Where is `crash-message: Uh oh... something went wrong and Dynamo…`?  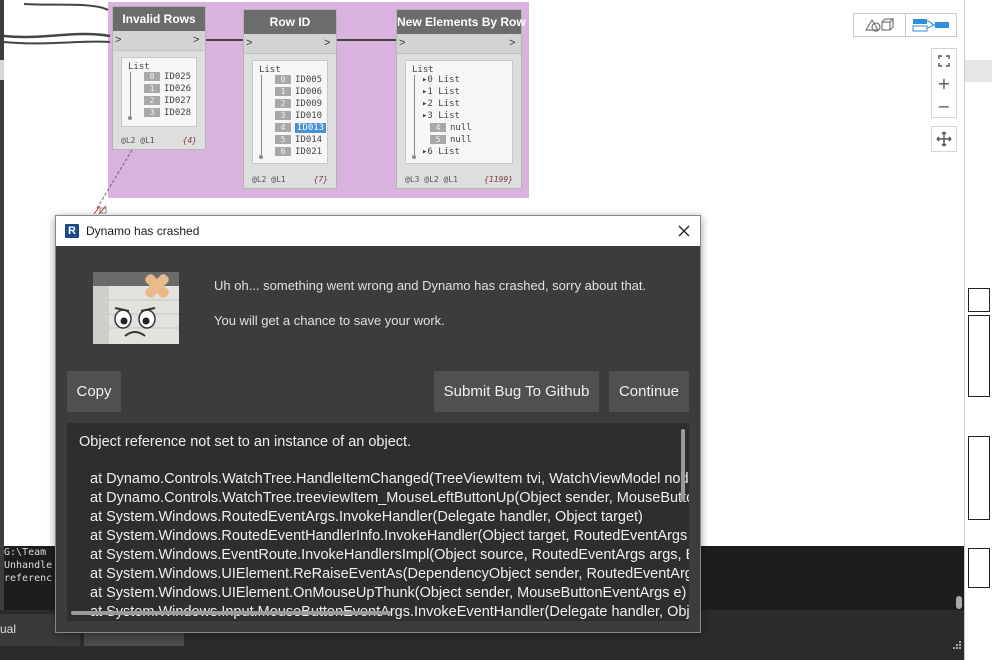
crash-message: Uh oh... something went wrong and Dynamo… is located at coordinates (430, 285).